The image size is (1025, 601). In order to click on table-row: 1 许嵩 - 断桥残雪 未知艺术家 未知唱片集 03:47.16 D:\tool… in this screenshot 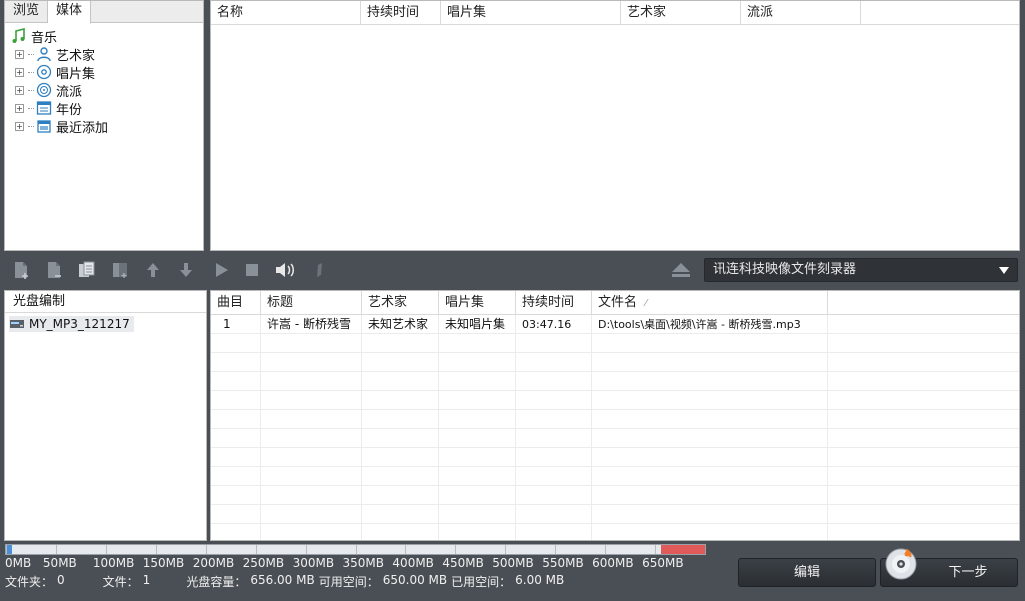, I will do `click(615, 324)`.